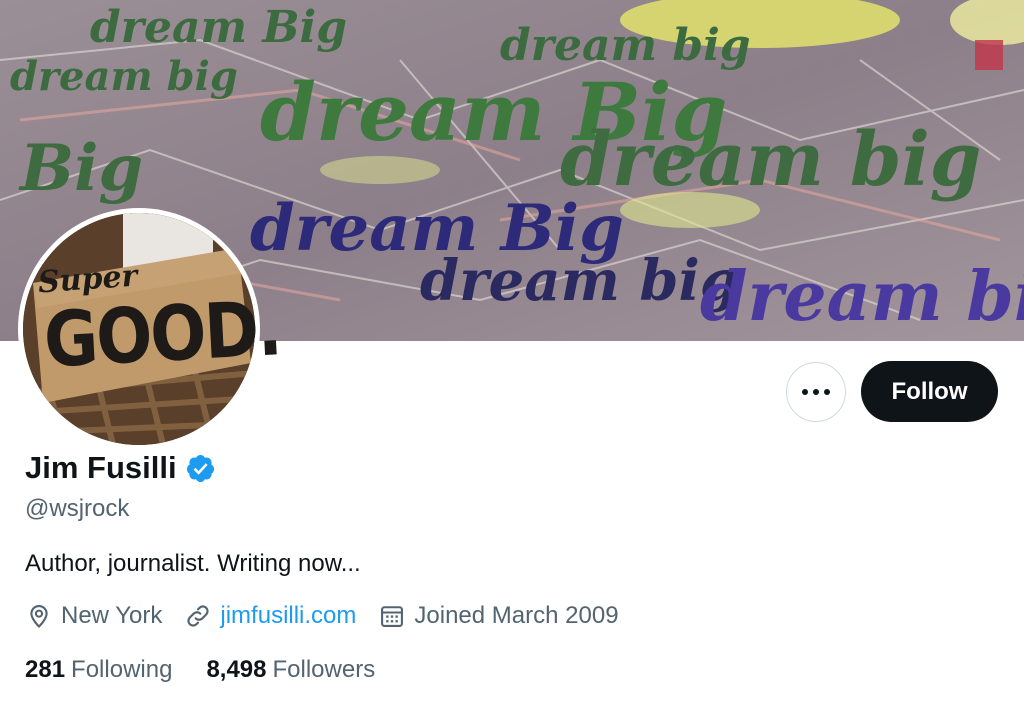 The image size is (1024, 703). I want to click on profile-name-row: Jim Fusilli, so click(120, 468).